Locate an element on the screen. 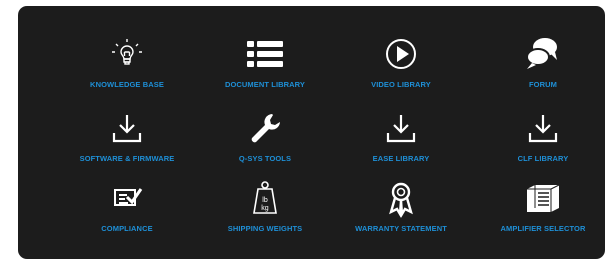 The image size is (609, 259). shipping-weights-tile: lb kg SHIPPING WEIGHTS is located at coordinates (265, 211).